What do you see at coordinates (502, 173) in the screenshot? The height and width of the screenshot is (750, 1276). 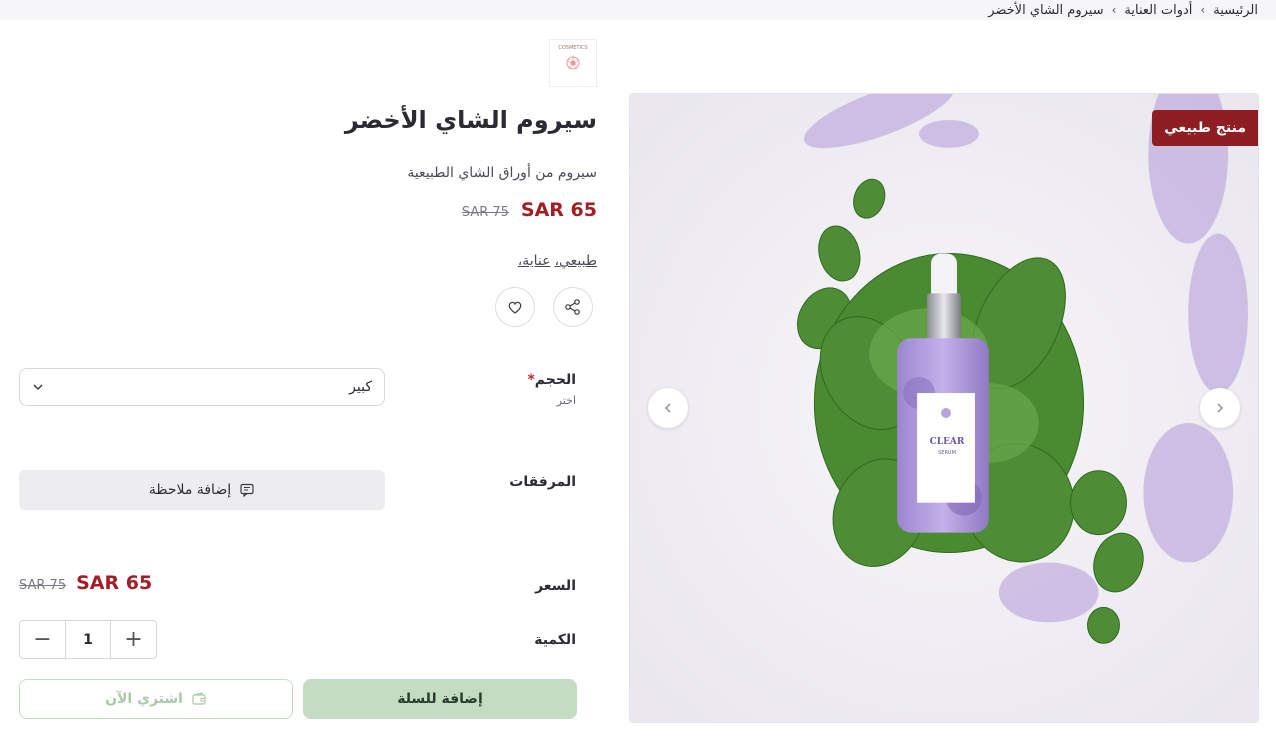 I see `product-subtitle: سيروم من أوراق الشاي الطبيعية` at bounding box center [502, 173].